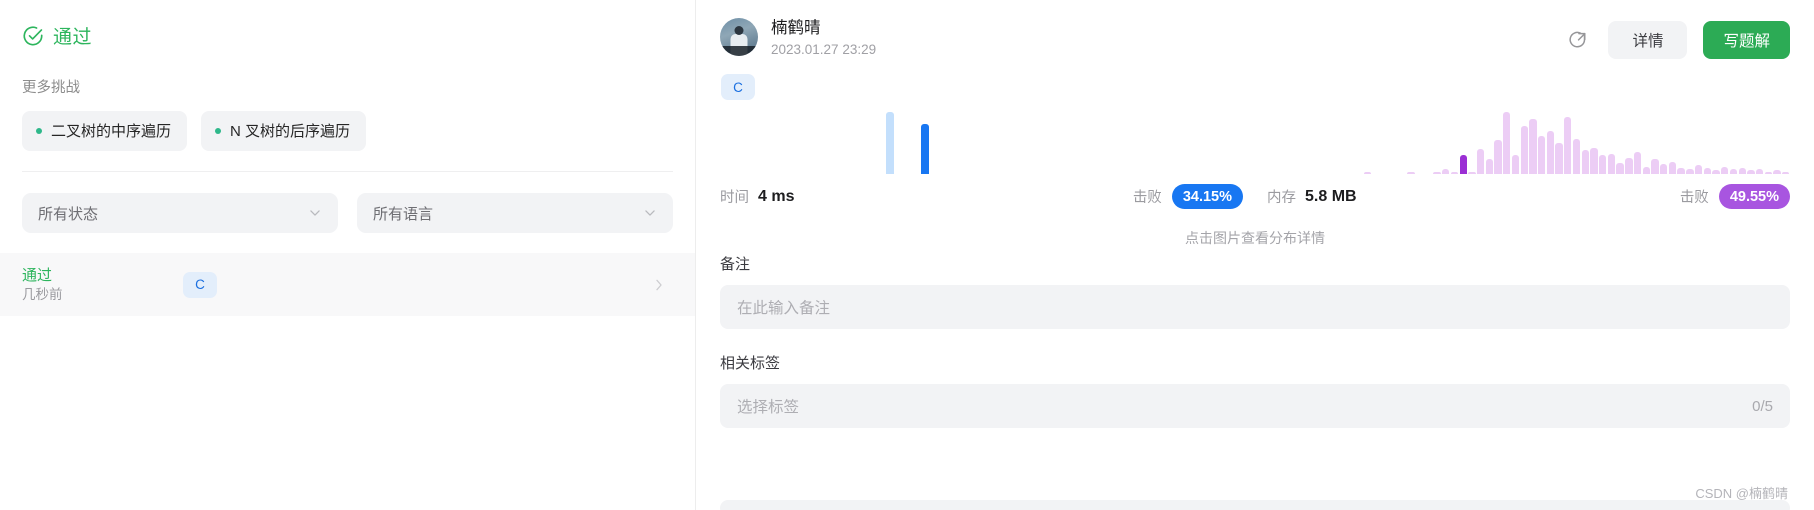 The image size is (1814, 510). I want to click on memory-distribution-bars, so click(1528, 143).